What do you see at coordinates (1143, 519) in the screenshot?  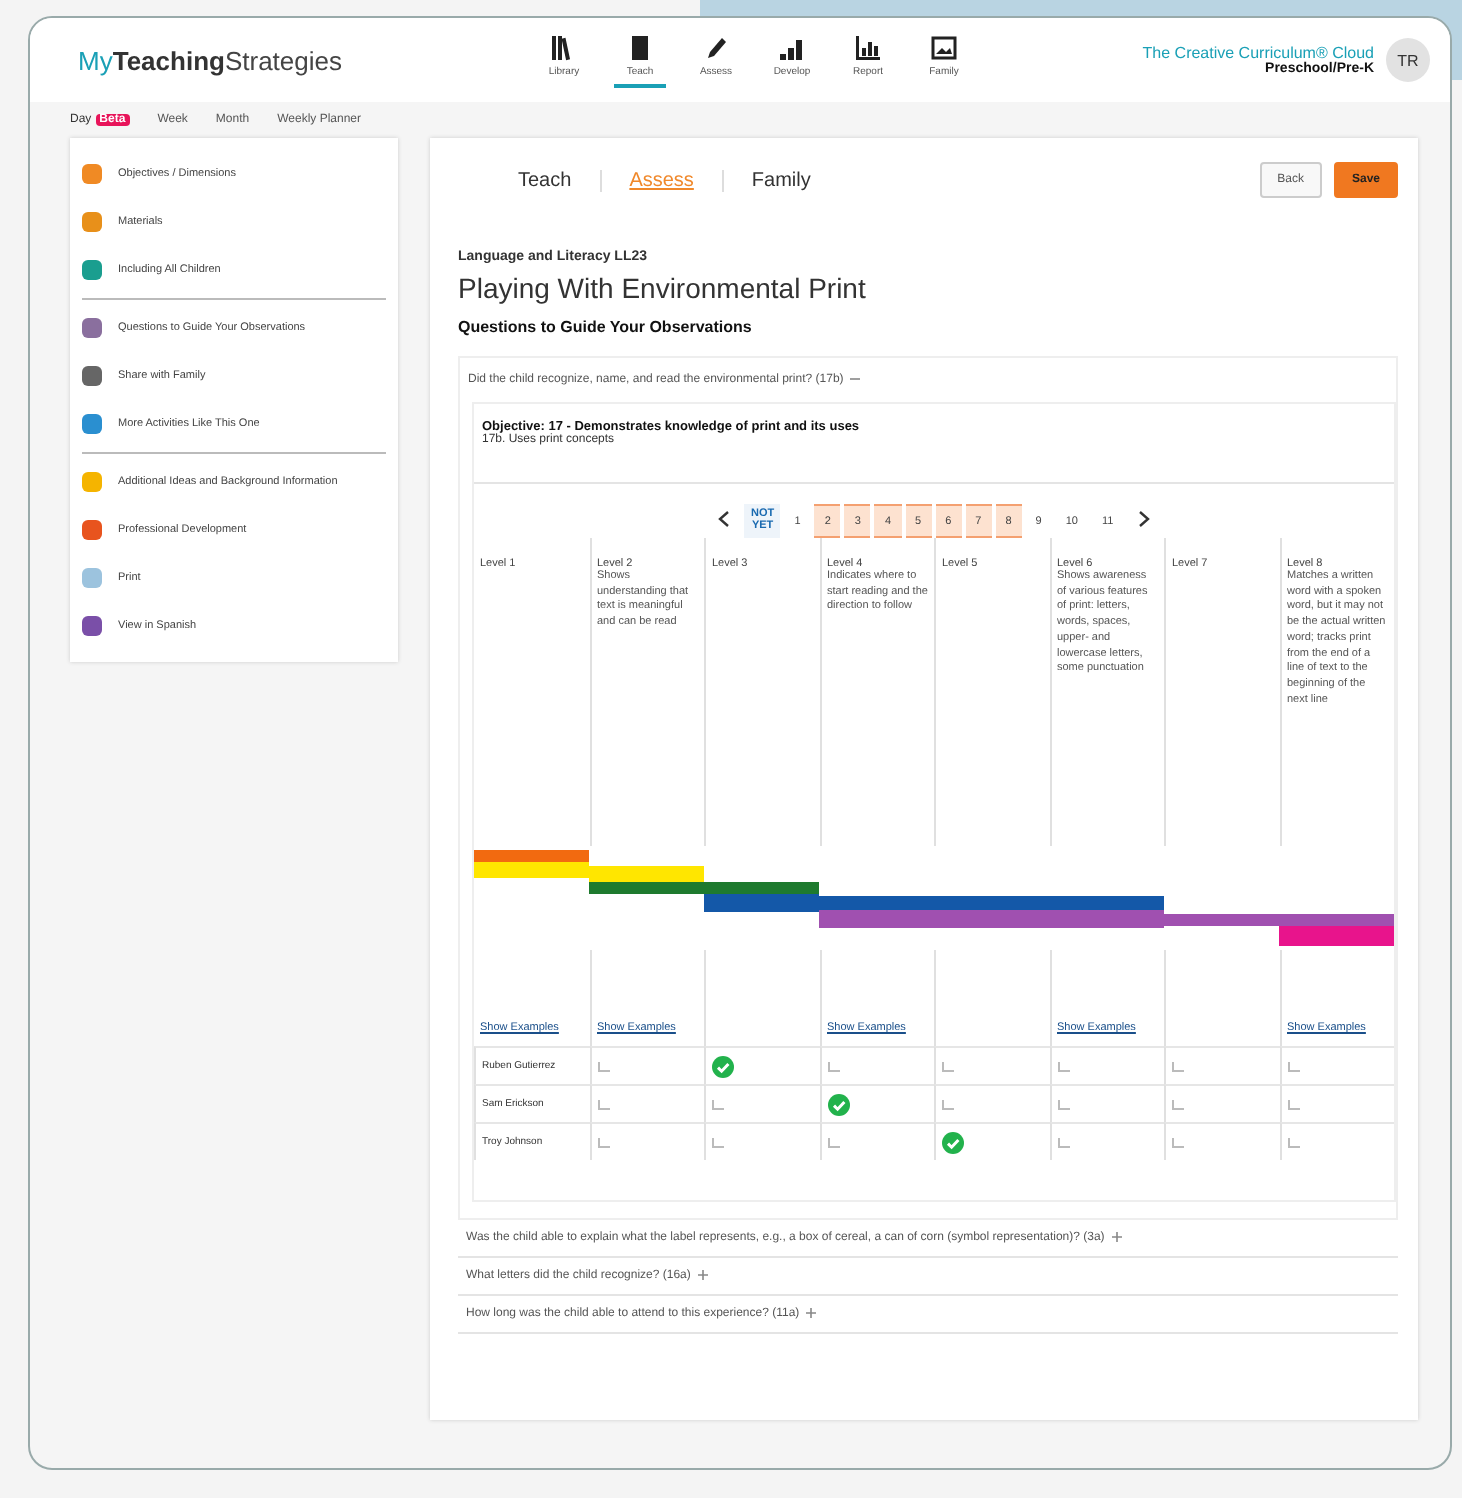 I see `chevron-right-icon` at bounding box center [1143, 519].